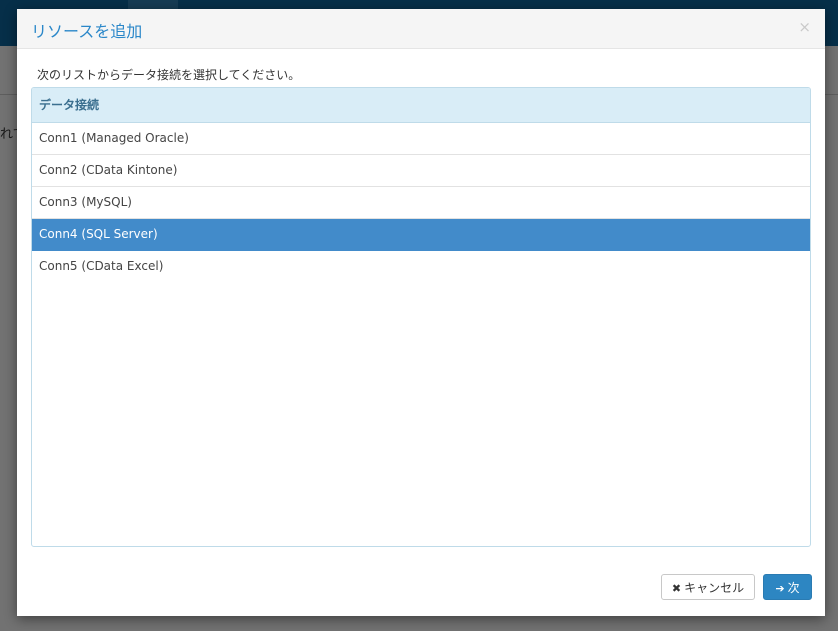  What do you see at coordinates (714, 588) in the screenshot?
I see `cancel-button-label: キャンセル` at bounding box center [714, 588].